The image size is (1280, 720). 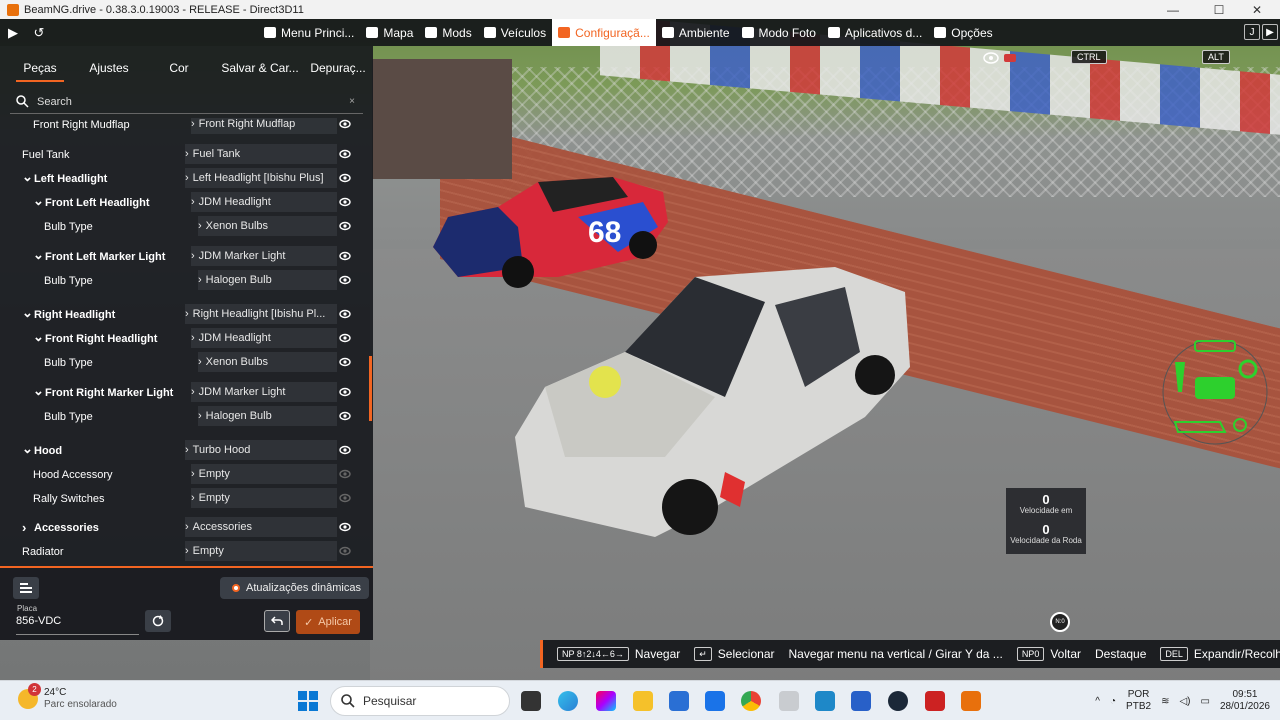 What do you see at coordinates (109, 68) in the screenshot?
I see `tab-ajustes: Ajustes` at bounding box center [109, 68].